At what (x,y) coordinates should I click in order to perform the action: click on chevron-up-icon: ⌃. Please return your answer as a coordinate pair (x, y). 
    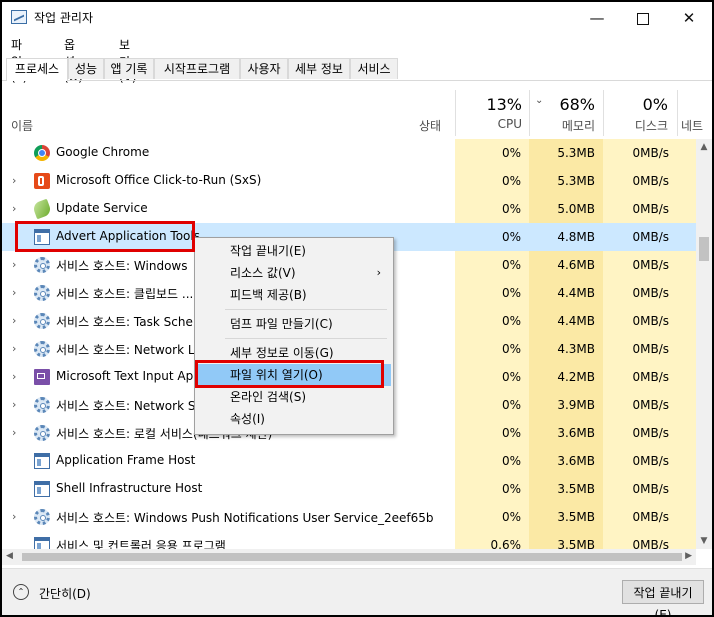
    Looking at the image, I should click on (21, 592).